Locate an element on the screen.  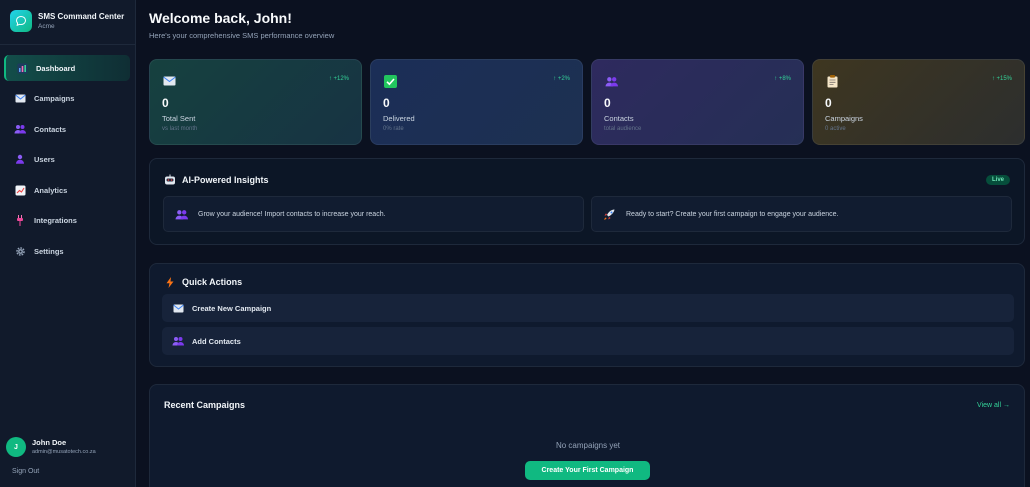
bar-chart-icon is located at coordinates (22, 68).